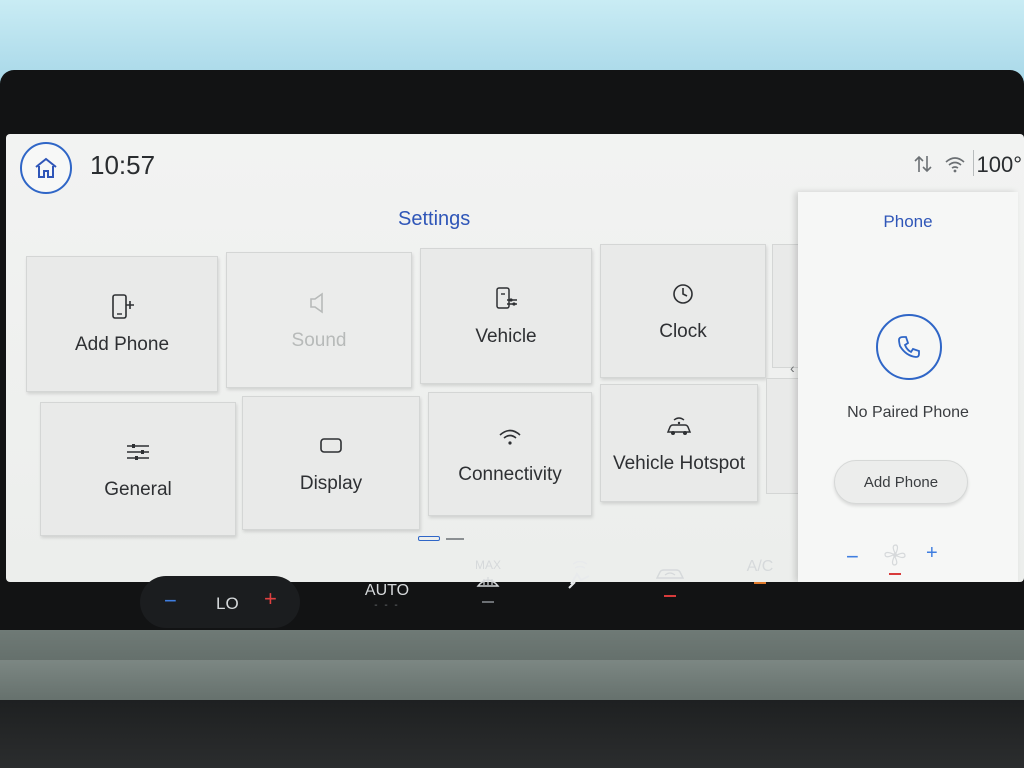  I want to click on max-defrost-button: MAX, so click(488, 580).